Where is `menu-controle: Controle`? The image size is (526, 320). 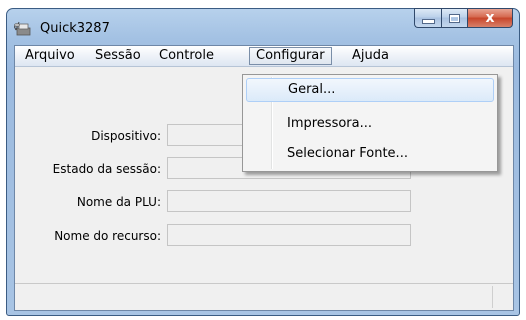 menu-controle: Controle is located at coordinates (186, 56).